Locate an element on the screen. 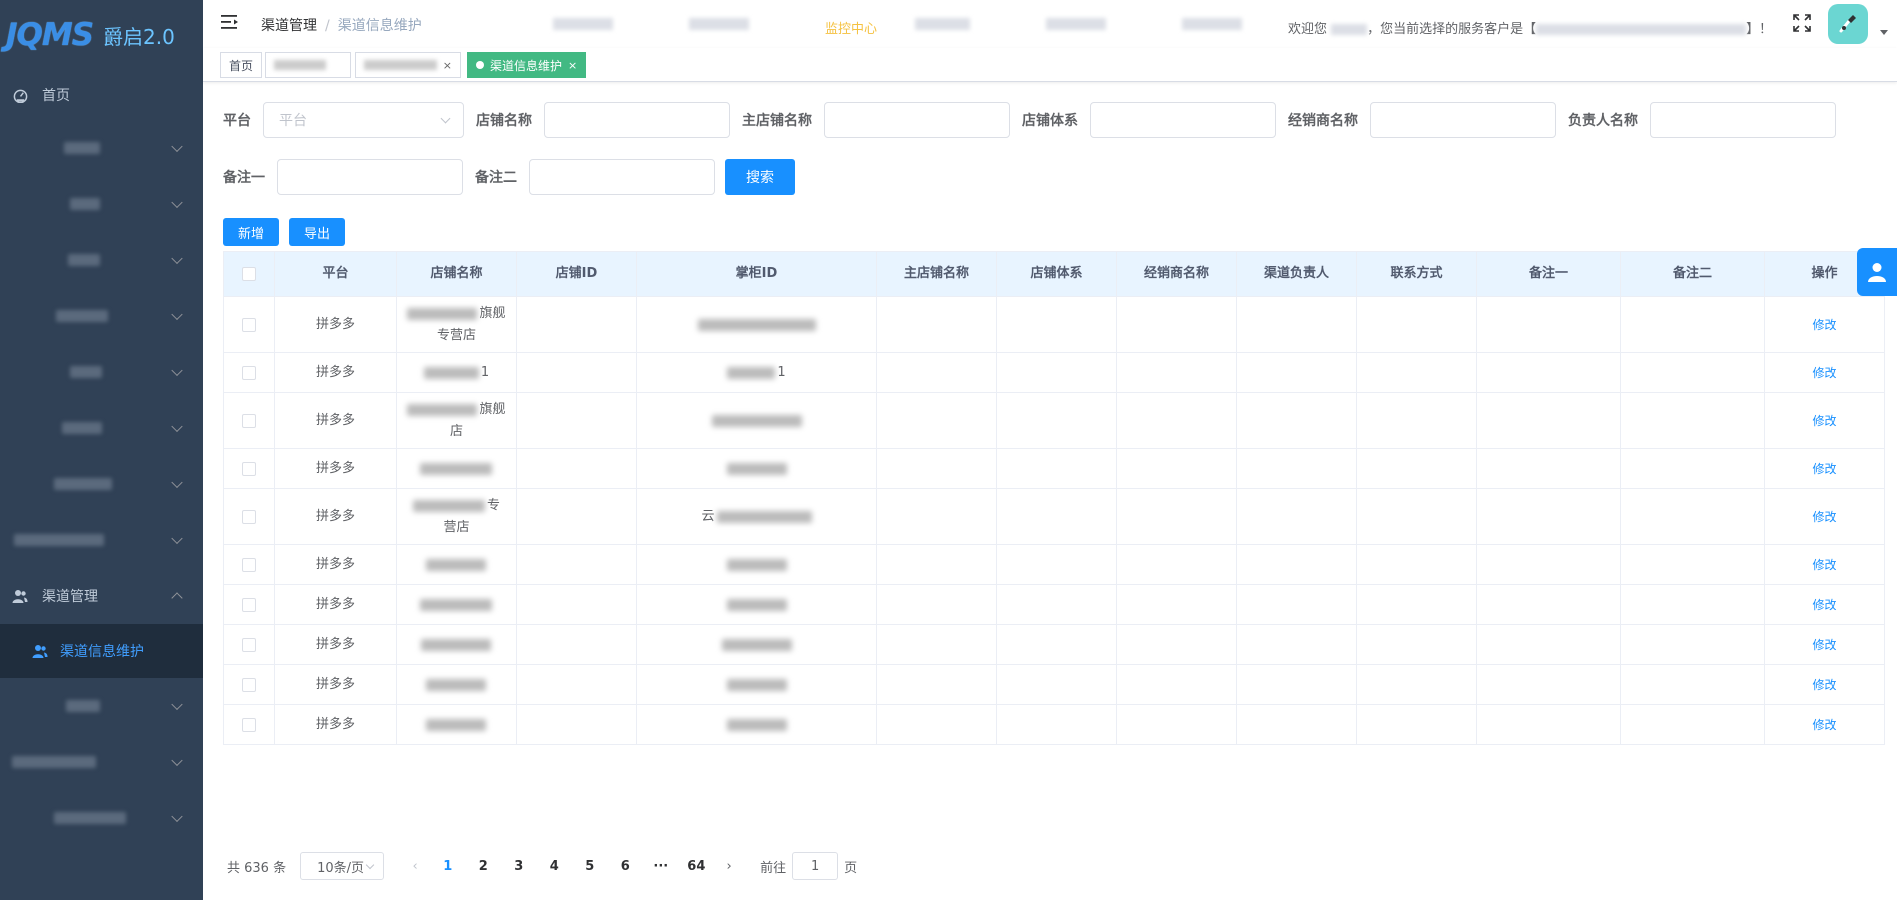  sidebar-item-home: 首页 is located at coordinates (101, 95).